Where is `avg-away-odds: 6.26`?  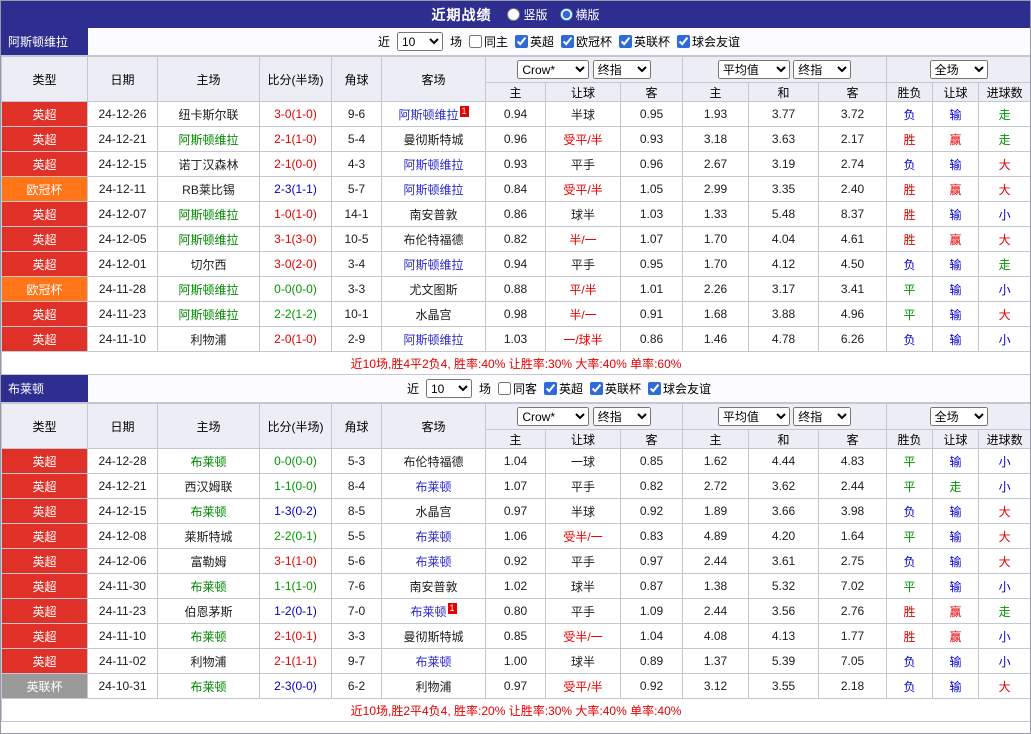
avg-away-odds: 6.26 is located at coordinates (853, 339).